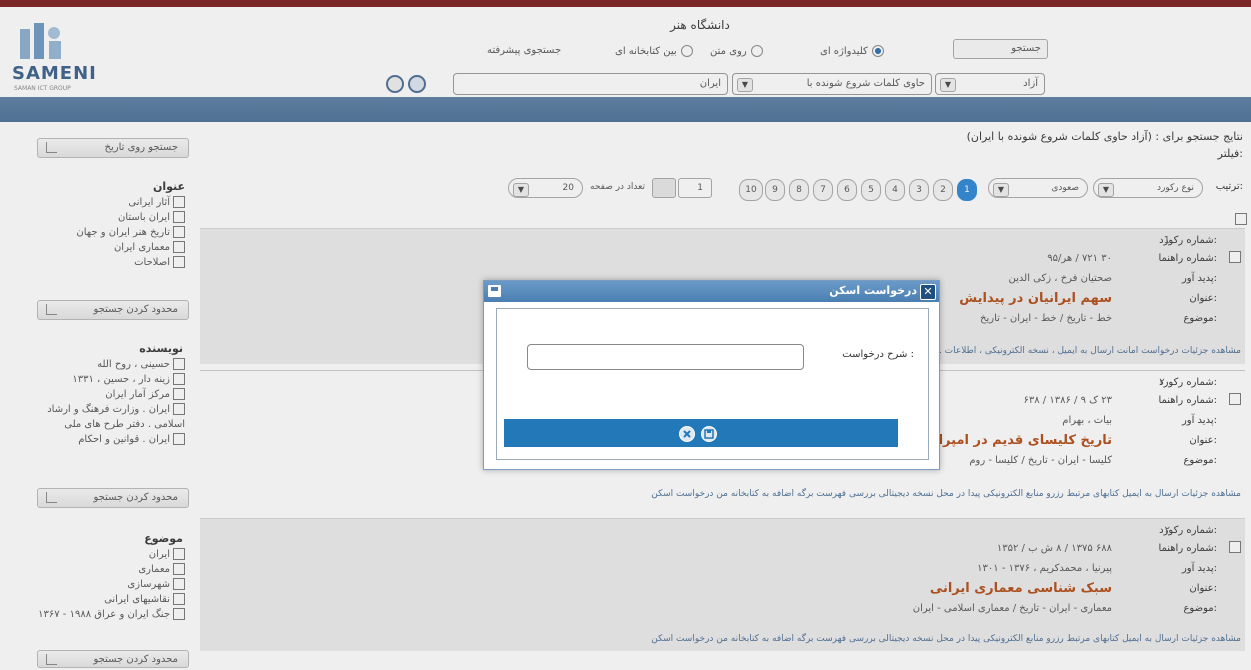 This screenshot has width=1251, height=670. I want to click on cancel-icon, so click(687, 434).